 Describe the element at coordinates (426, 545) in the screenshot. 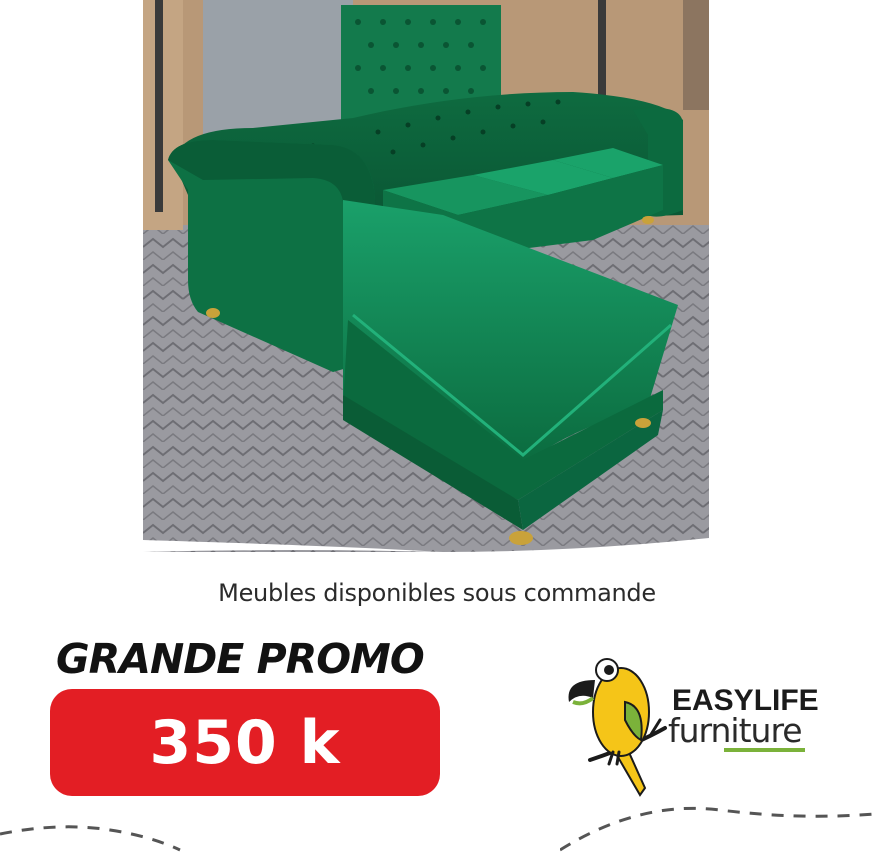

I see `photo-bottom-curve` at that location.